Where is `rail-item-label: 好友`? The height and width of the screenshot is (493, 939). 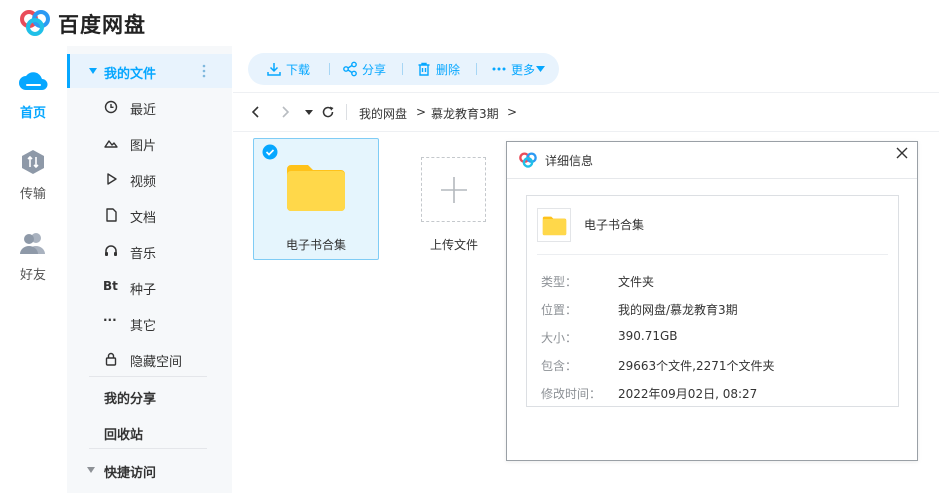 rail-item-label: 好友 is located at coordinates (32, 275).